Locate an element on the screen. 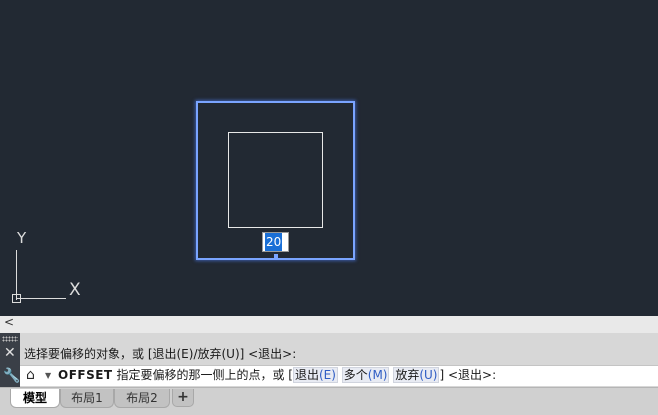 The width and height of the screenshot is (658, 415). drag-handle-icon is located at coordinates (10, 339).